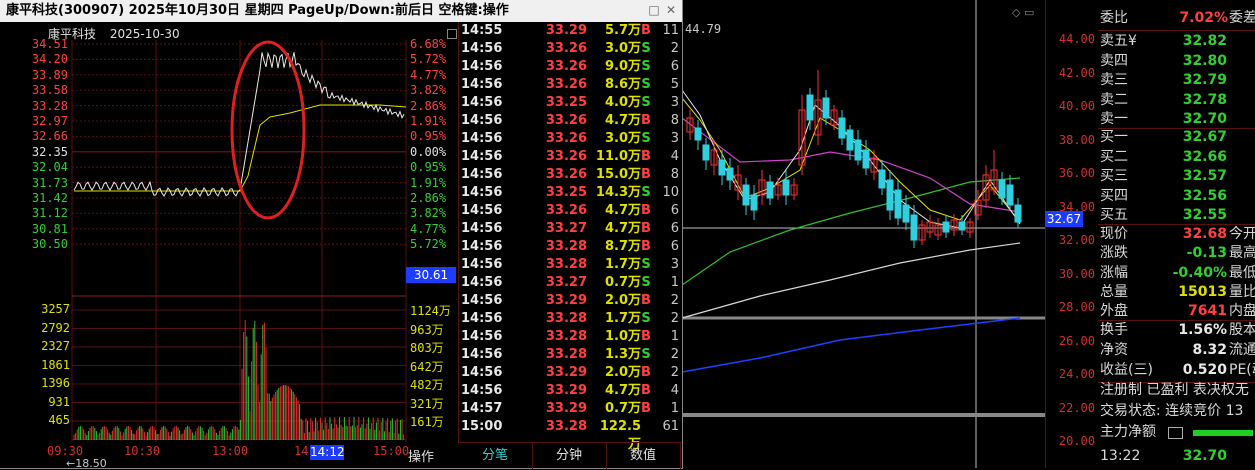 The height and width of the screenshot is (470, 1255). Describe the element at coordinates (1120, 456) in the screenshot. I see `last-trade-time: 13:22` at that location.